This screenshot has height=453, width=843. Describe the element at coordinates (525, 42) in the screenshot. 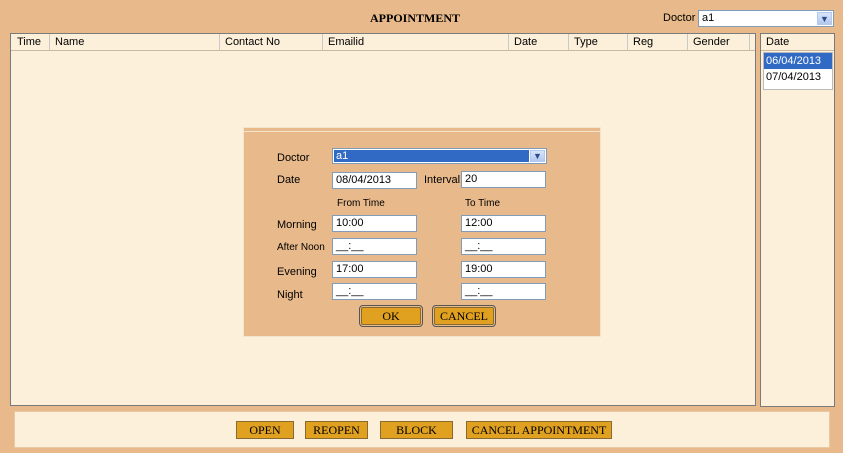

I see `column-header-date: Date` at that location.